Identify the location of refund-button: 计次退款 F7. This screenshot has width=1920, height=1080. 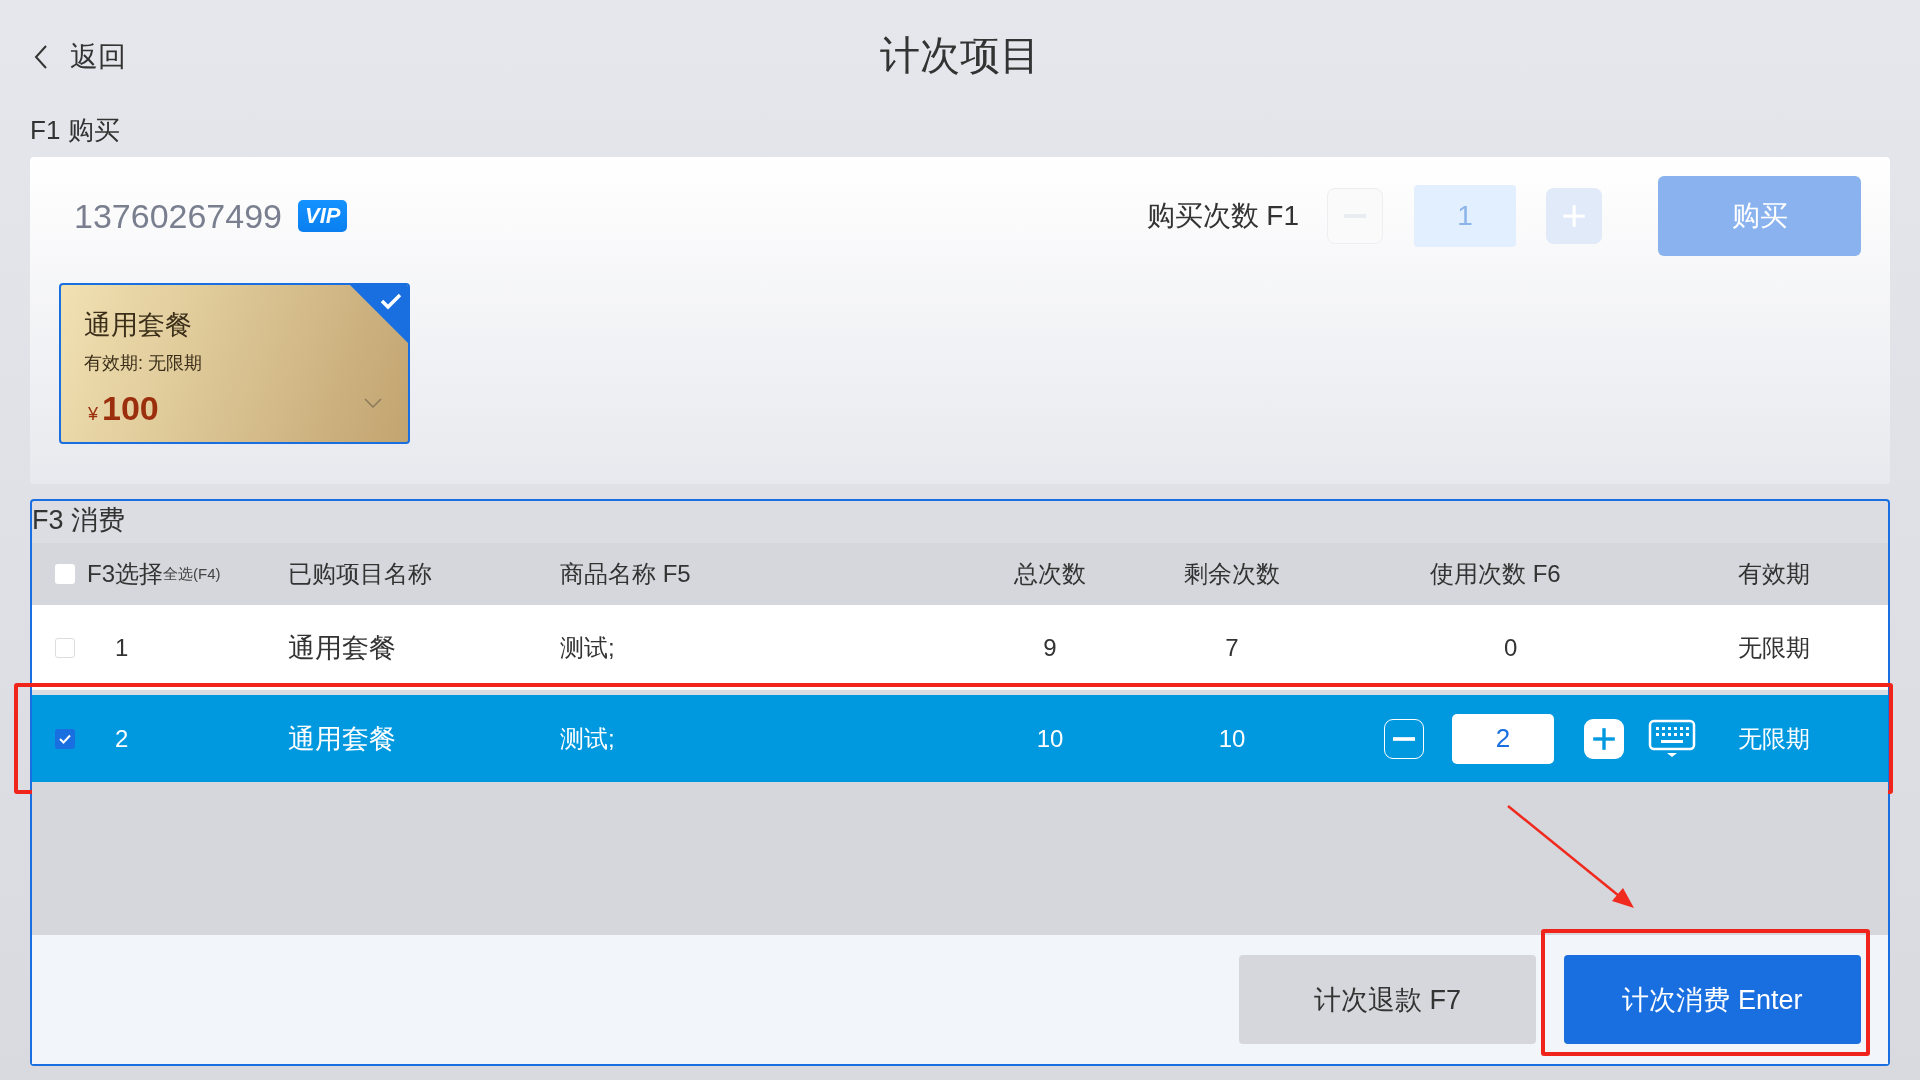
(1387, 999).